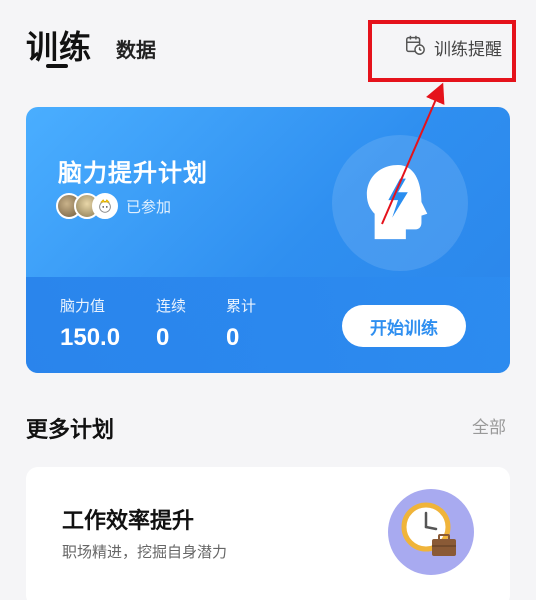  What do you see at coordinates (404, 326) in the screenshot?
I see `start-training-button: 开始训练` at bounding box center [404, 326].